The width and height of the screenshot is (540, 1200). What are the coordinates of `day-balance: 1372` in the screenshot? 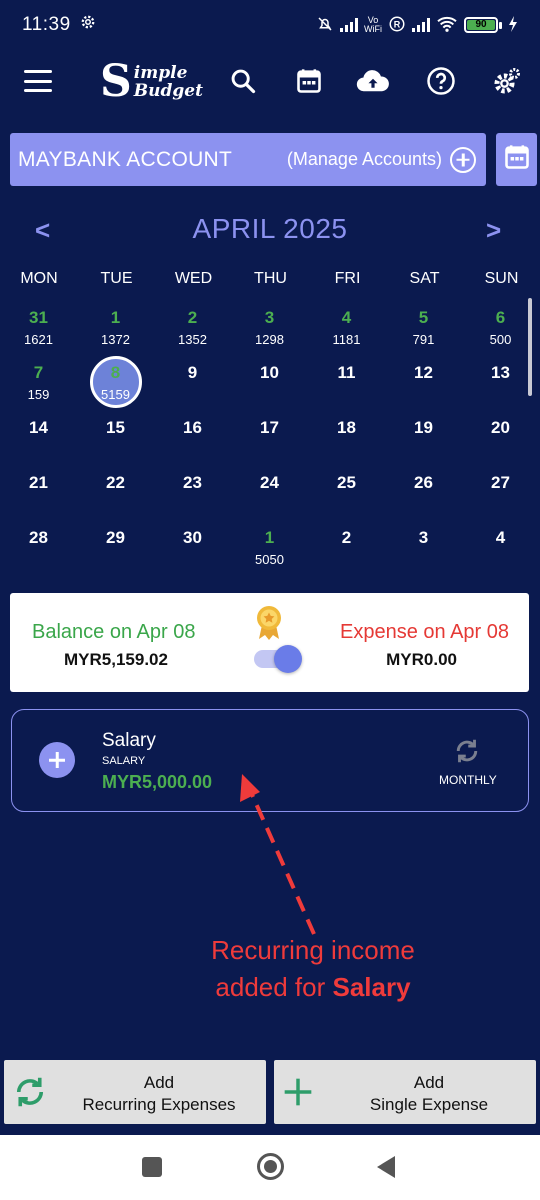 It's located at (115, 339).